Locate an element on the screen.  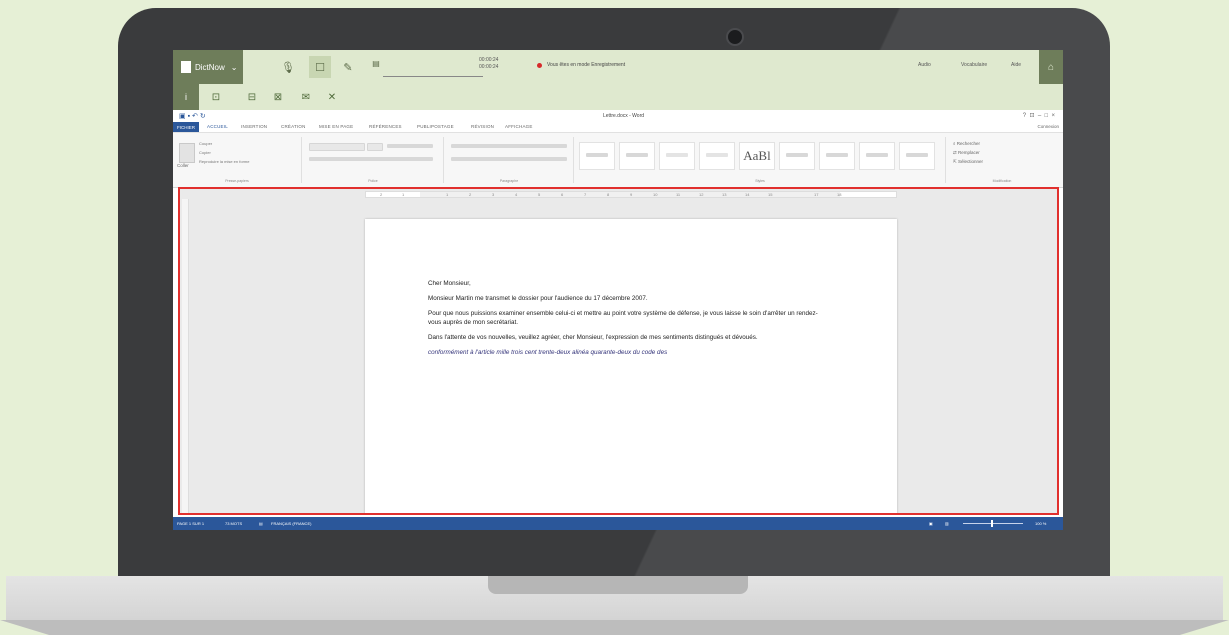
menu-audio: Audio is located at coordinates (924, 65).